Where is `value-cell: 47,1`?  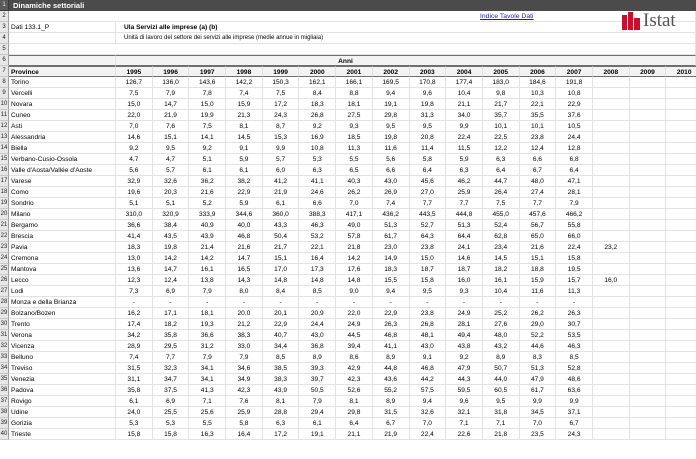
value-cell: 47,1 is located at coordinates (574, 181).